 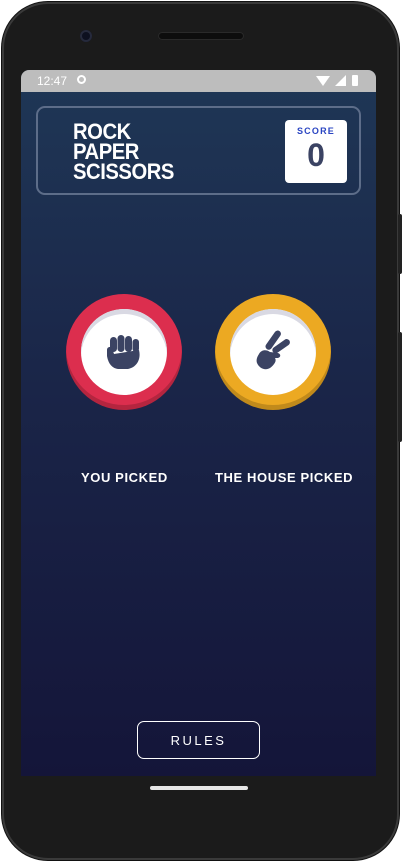 I want to click on game-logo: ROCK PAPER SCISSORS, so click(x=123, y=152).